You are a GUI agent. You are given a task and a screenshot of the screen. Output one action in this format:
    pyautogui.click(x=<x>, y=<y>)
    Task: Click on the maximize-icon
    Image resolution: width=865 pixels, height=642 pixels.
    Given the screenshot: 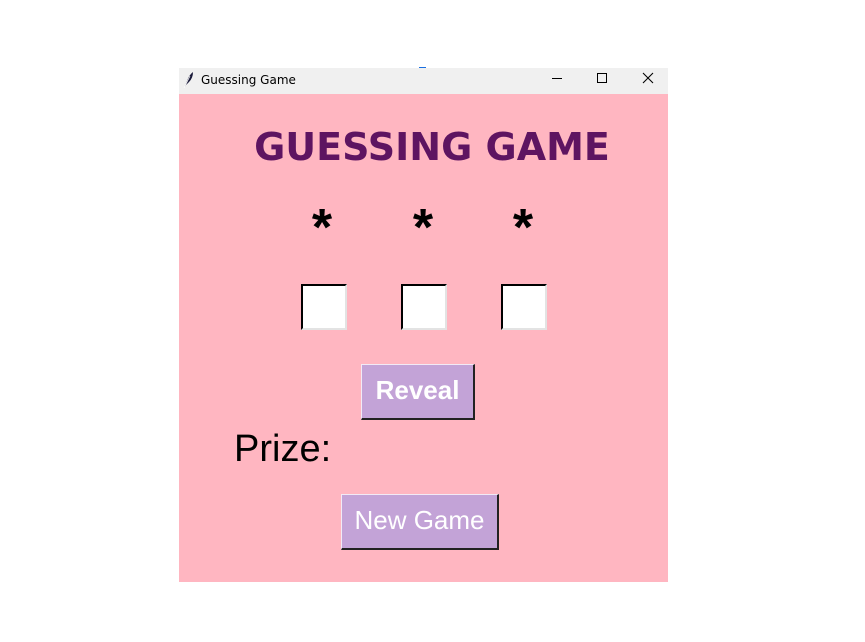 What is the action you would take?
    pyautogui.click(x=602, y=78)
    